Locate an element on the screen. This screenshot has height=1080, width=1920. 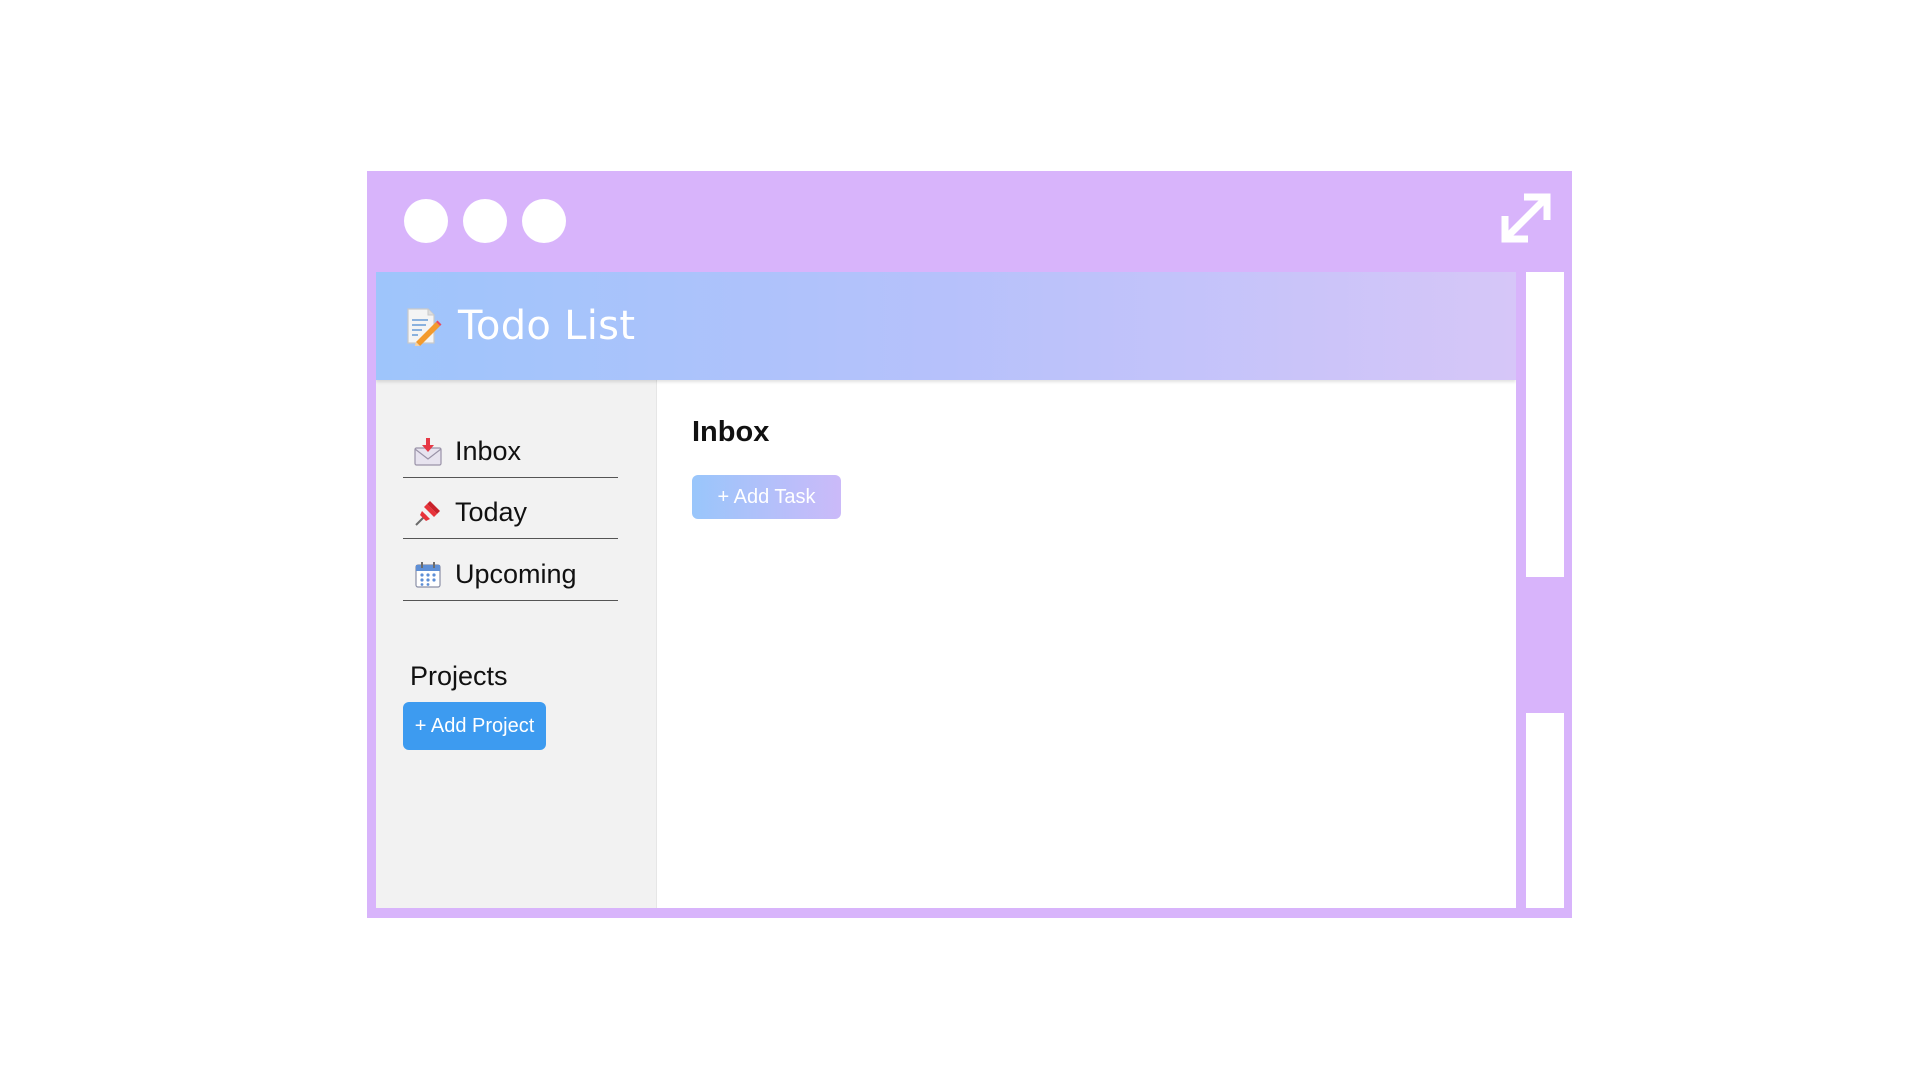
scrollbar is located at coordinates (1541, 590).